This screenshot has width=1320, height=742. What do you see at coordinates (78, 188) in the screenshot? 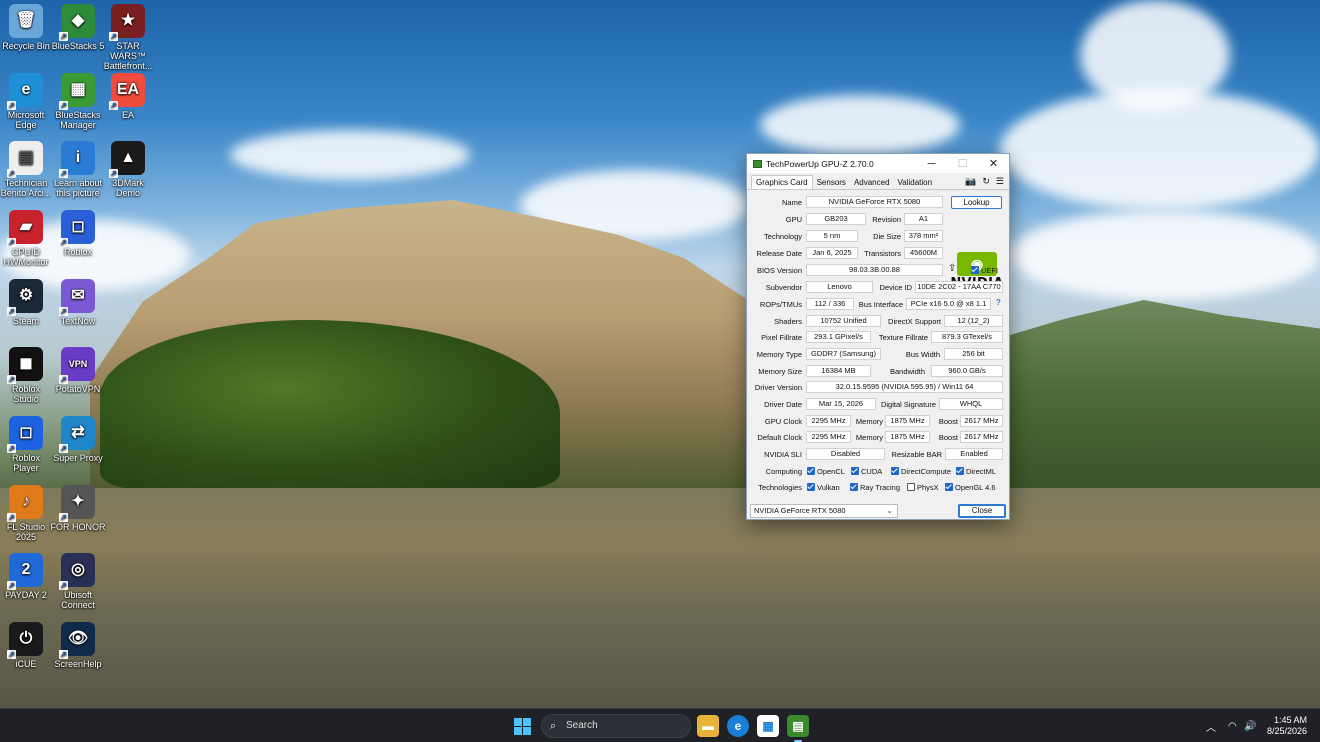
I see `desktop-icon-label: Learn about this picture` at bounding box center [78, 188].